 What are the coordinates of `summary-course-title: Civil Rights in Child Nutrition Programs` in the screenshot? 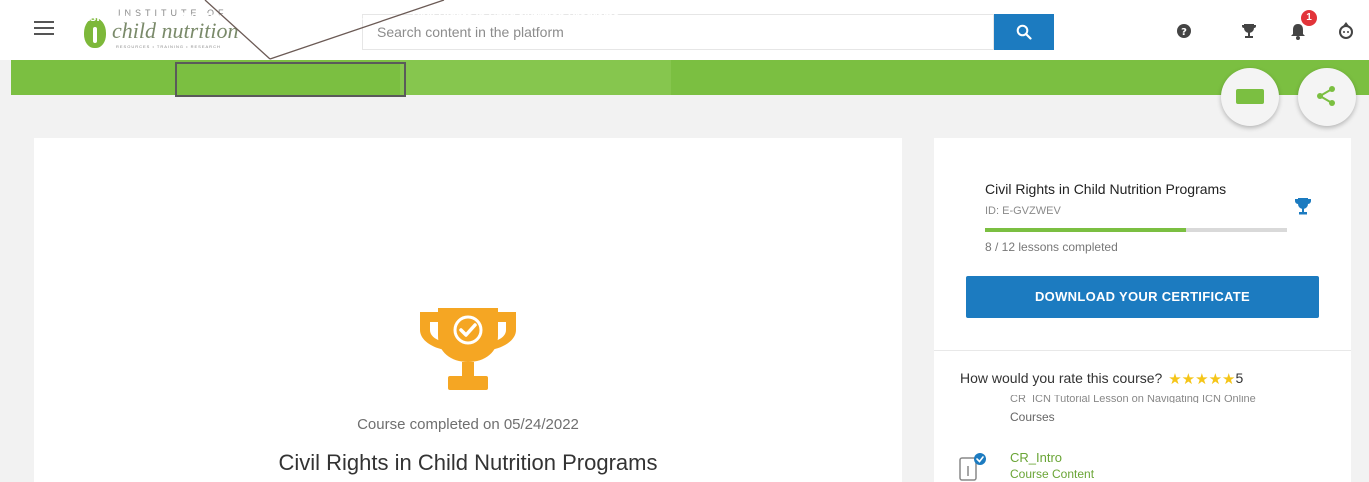 It's located at (1106, 189).